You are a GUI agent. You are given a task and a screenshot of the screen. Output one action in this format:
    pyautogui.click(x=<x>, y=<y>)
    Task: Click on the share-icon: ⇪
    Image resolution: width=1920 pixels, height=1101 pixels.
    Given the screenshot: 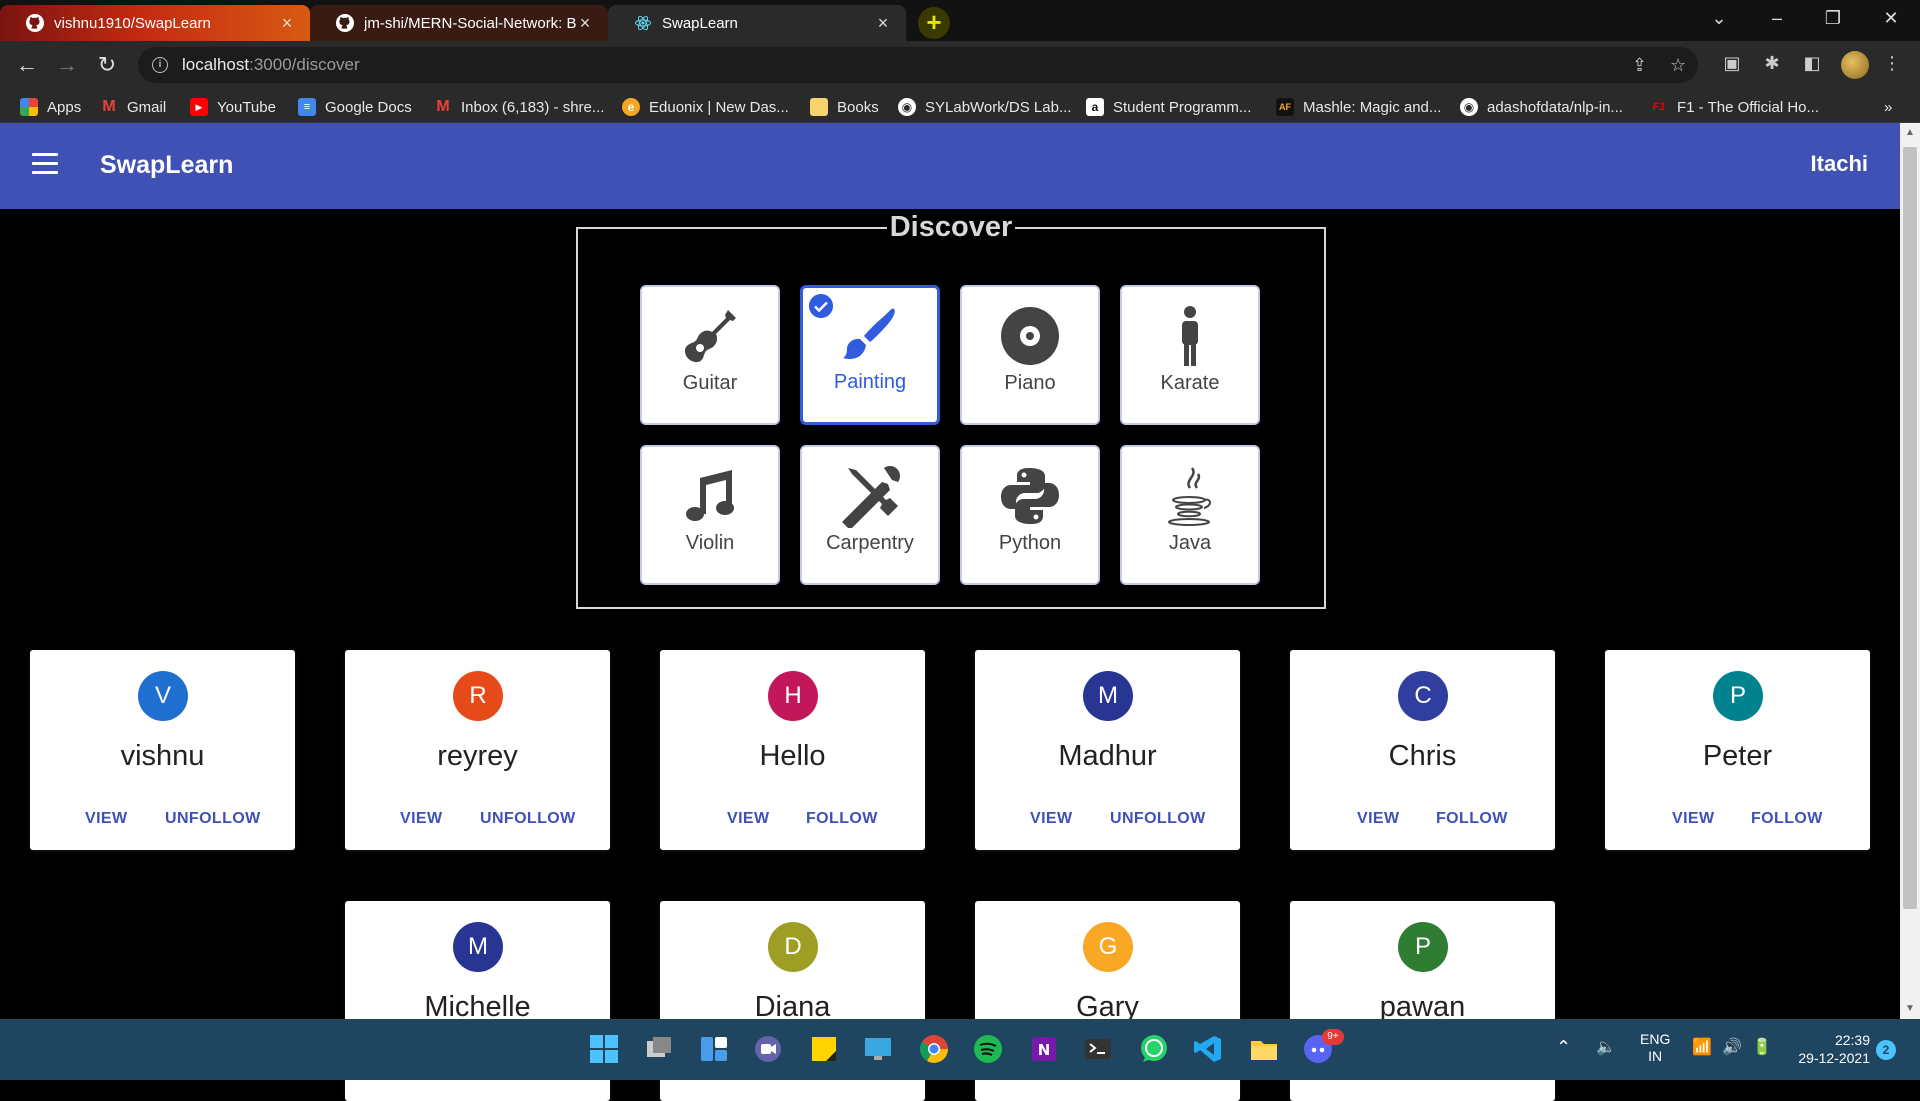 What is the action you would take?
    pyautogui.click(x=1639, y=65)
    